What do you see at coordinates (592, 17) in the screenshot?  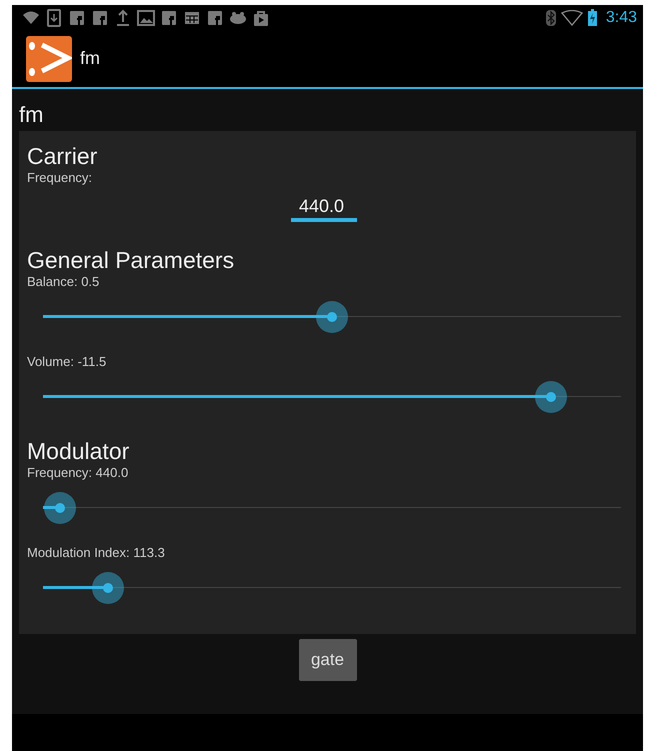 I see `battery-charging-icon` at bounding box center [592, 17].